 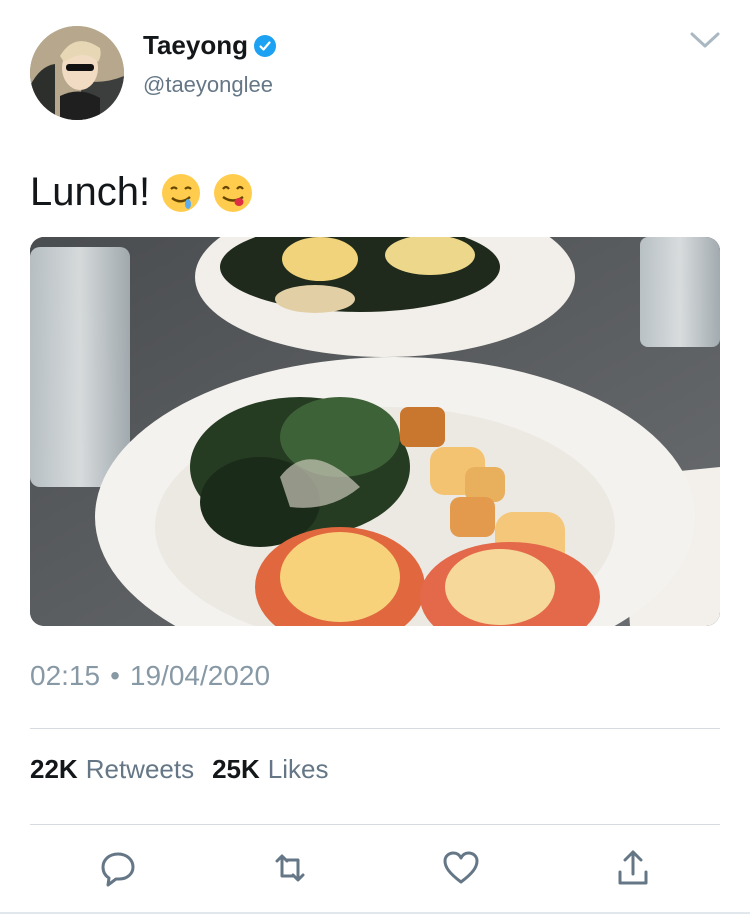 What do you see at coordinates (461, 868) in the screenshot?
I see `heart-icon` at bounding box center [461, 868].